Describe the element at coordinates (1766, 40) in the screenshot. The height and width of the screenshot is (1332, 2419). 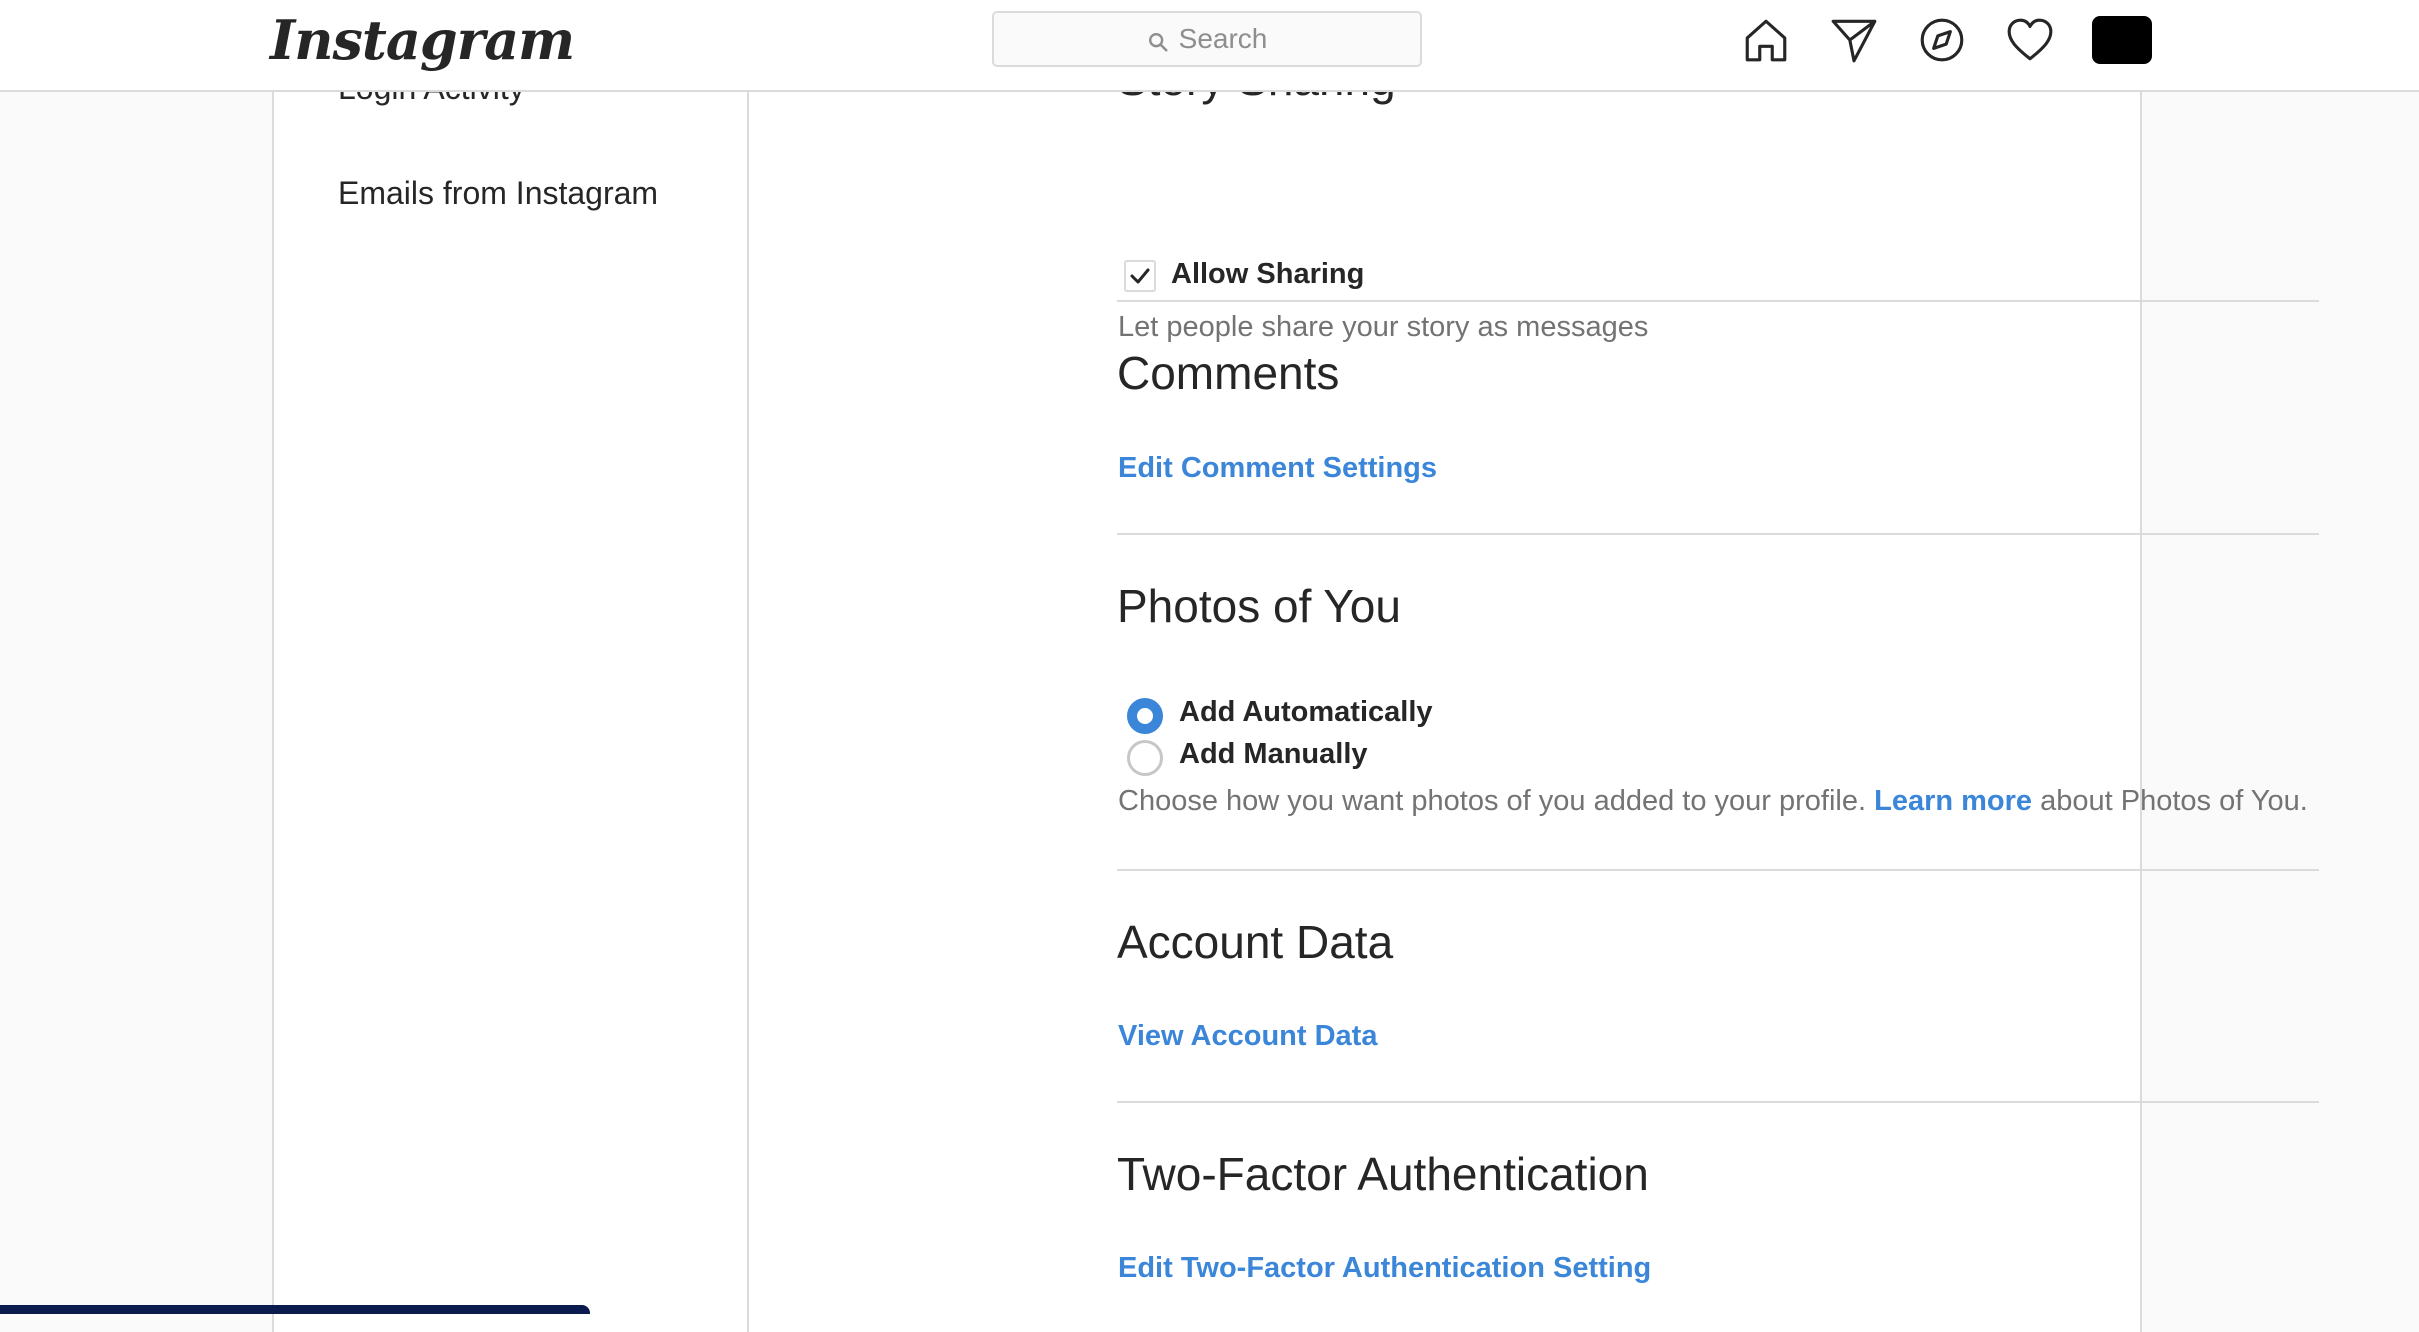
I see `home-icon` at that location.